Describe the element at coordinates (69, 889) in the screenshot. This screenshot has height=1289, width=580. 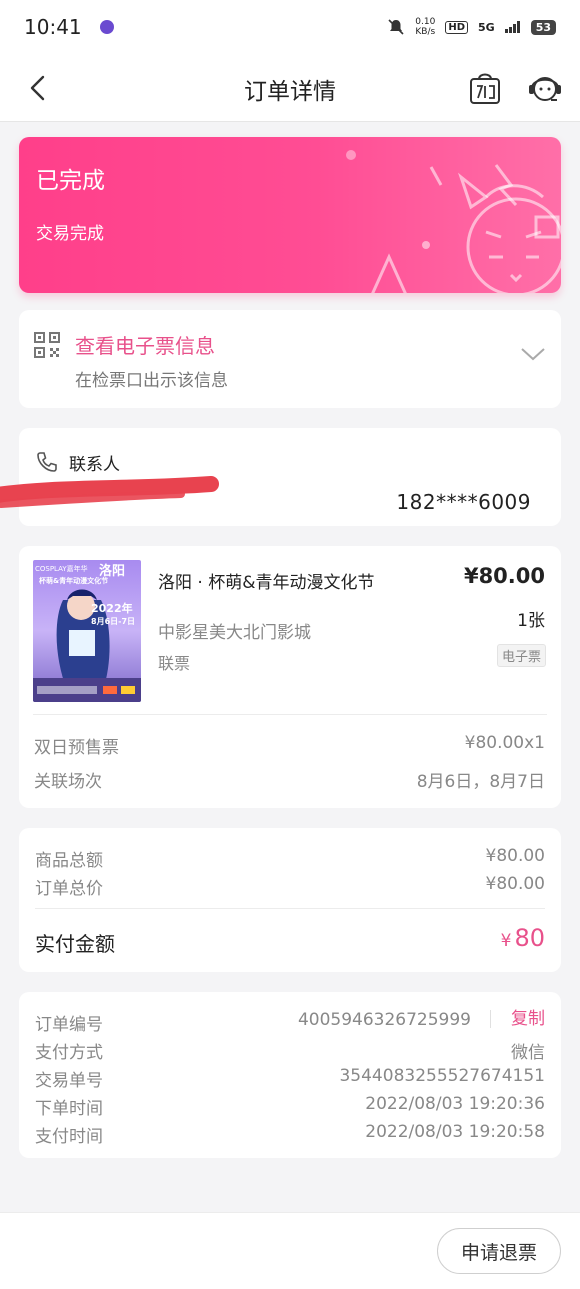
I see `total-label: 订单总价` at that location.